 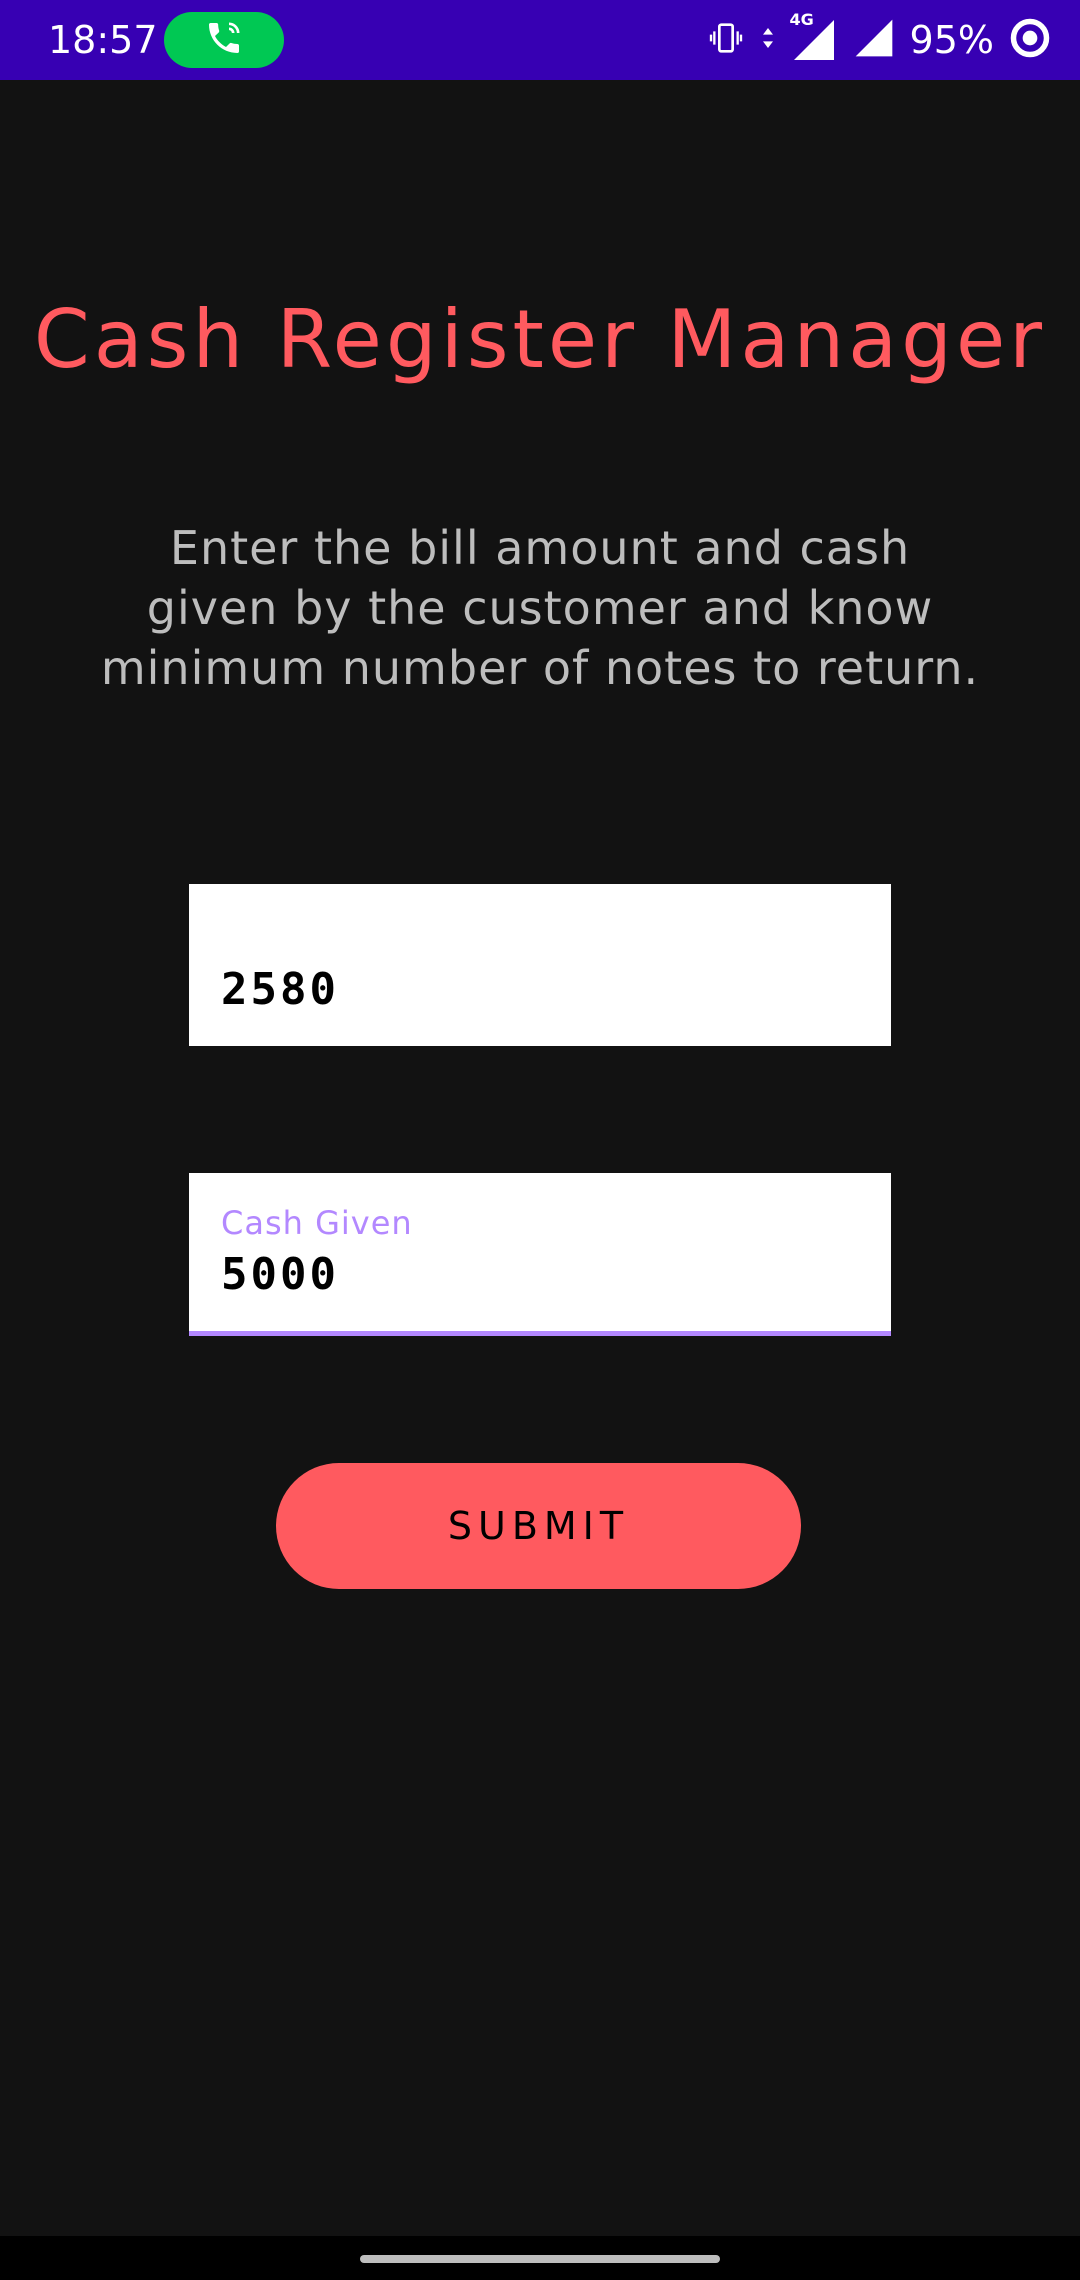 I want to click on bill-amount-input, so click(x=541, y=990).